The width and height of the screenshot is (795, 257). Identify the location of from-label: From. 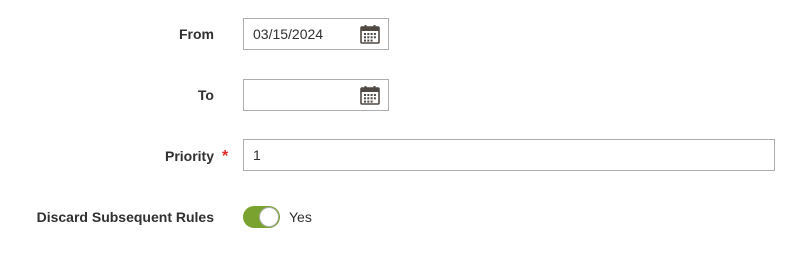
(196, 34).